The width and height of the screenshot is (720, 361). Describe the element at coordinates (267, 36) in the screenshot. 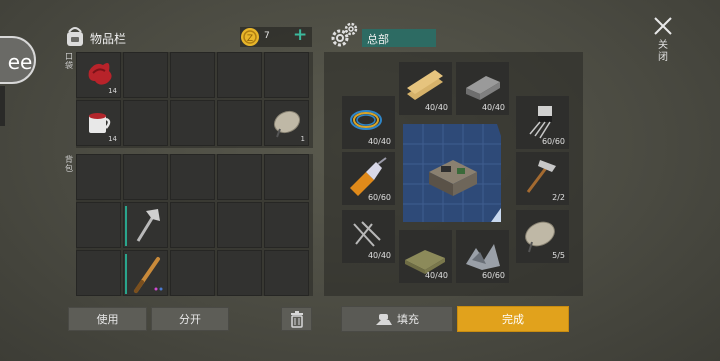

I see `coin-amount: 7` at that location.